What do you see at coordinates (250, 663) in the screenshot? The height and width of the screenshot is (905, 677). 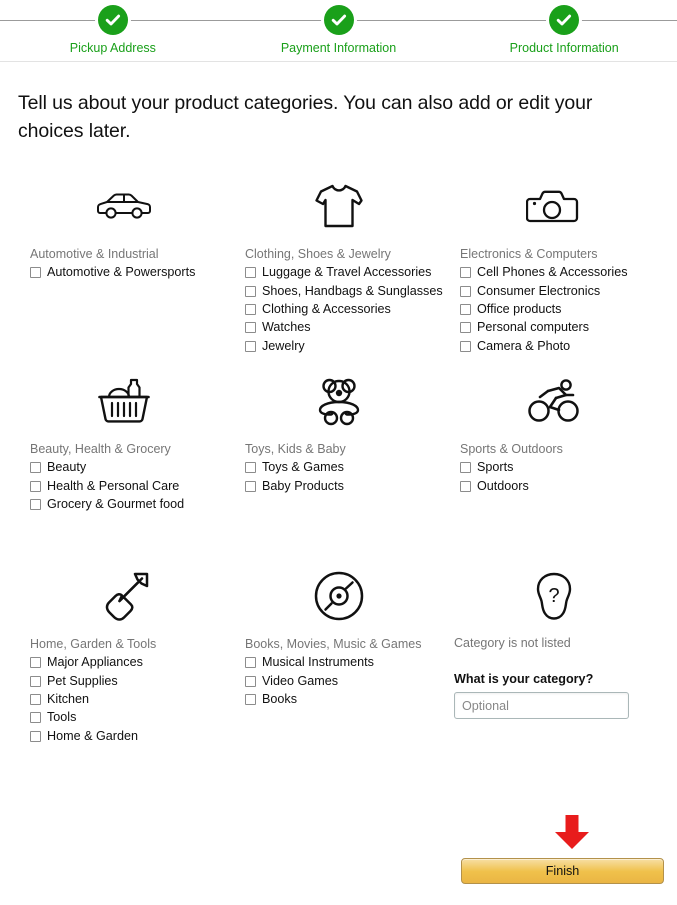 I see `checkbox-musical-instruments` at bounding box center [250, 663].